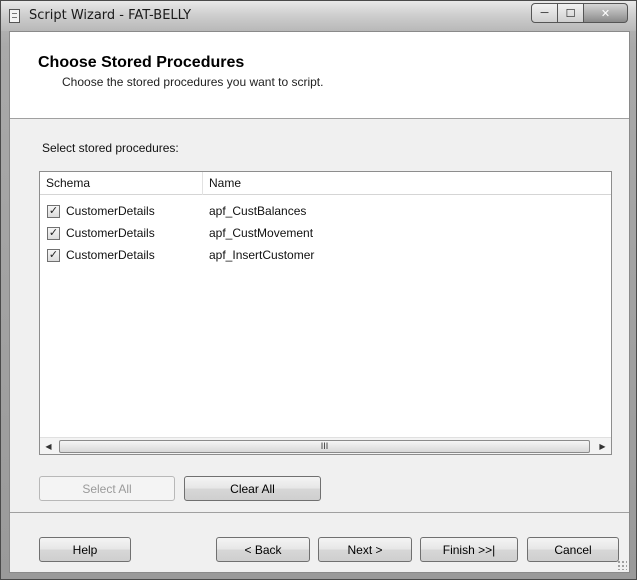  I want to click on select-procedures-label: Select stored procedures:, so click(110, 148).